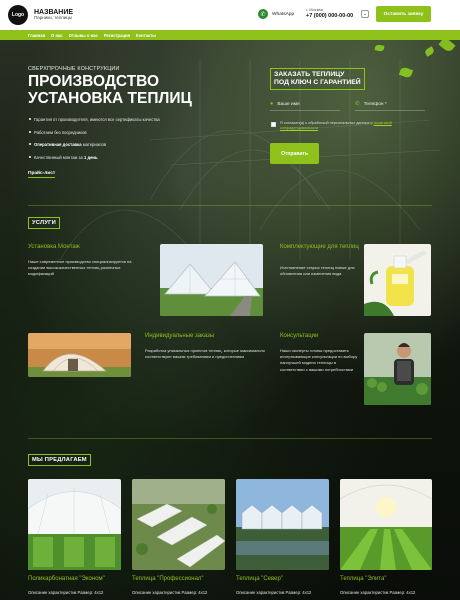 The image size is (460, 600). Describe the element at coordinates (146, 35) in the screenshot. I see `nav-item-contacts: Контакты` at that location.